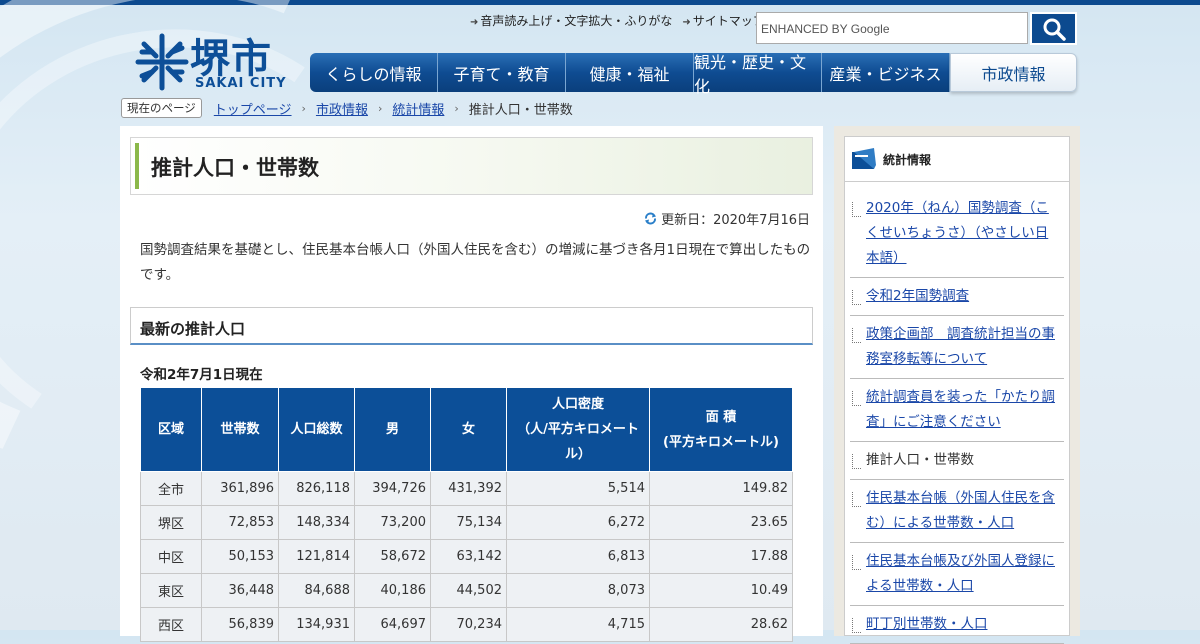 The height and width of the screenshot is (644, 1200). I want to click on page-title: 推計人口・世帯数, so click(235, 168).